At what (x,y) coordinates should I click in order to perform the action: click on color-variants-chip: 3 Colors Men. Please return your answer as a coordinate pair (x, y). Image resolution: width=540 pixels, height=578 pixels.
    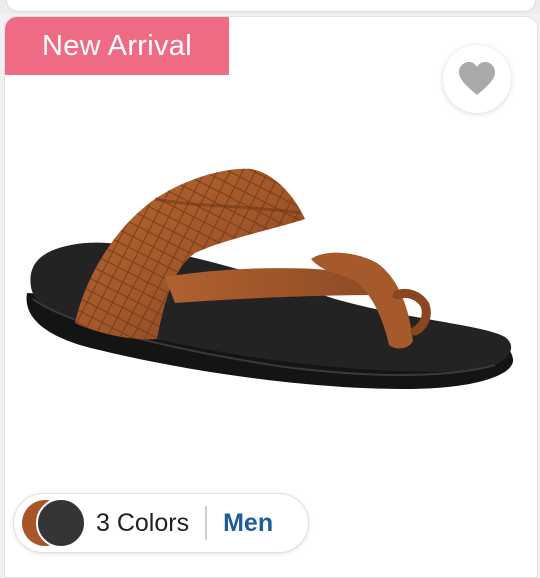
    Looking at the image, I should click on (161, 523).